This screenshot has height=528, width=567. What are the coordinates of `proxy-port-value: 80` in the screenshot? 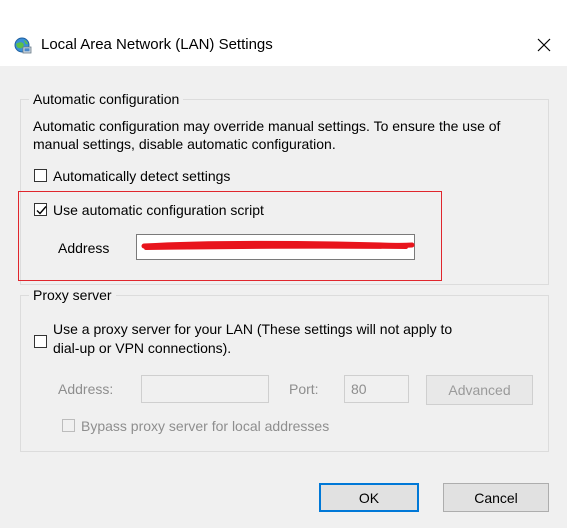 It's located at (359, 389).